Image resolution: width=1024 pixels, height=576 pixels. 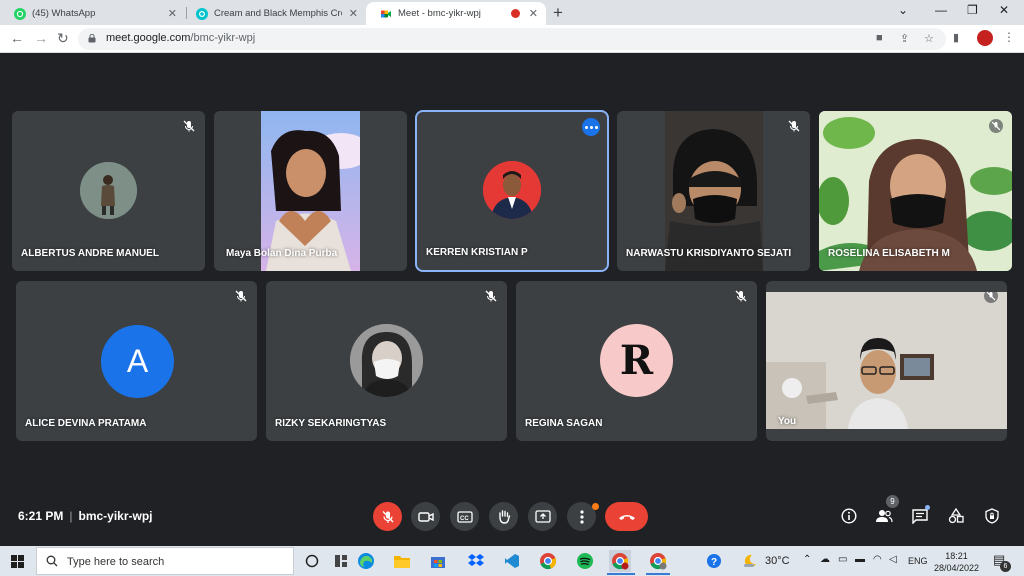 What do you see at coordinates (282, 253) in the screenshot?
I see `participant-name: Maya Bolan Dina Purba` at bounding box center [282, 253].